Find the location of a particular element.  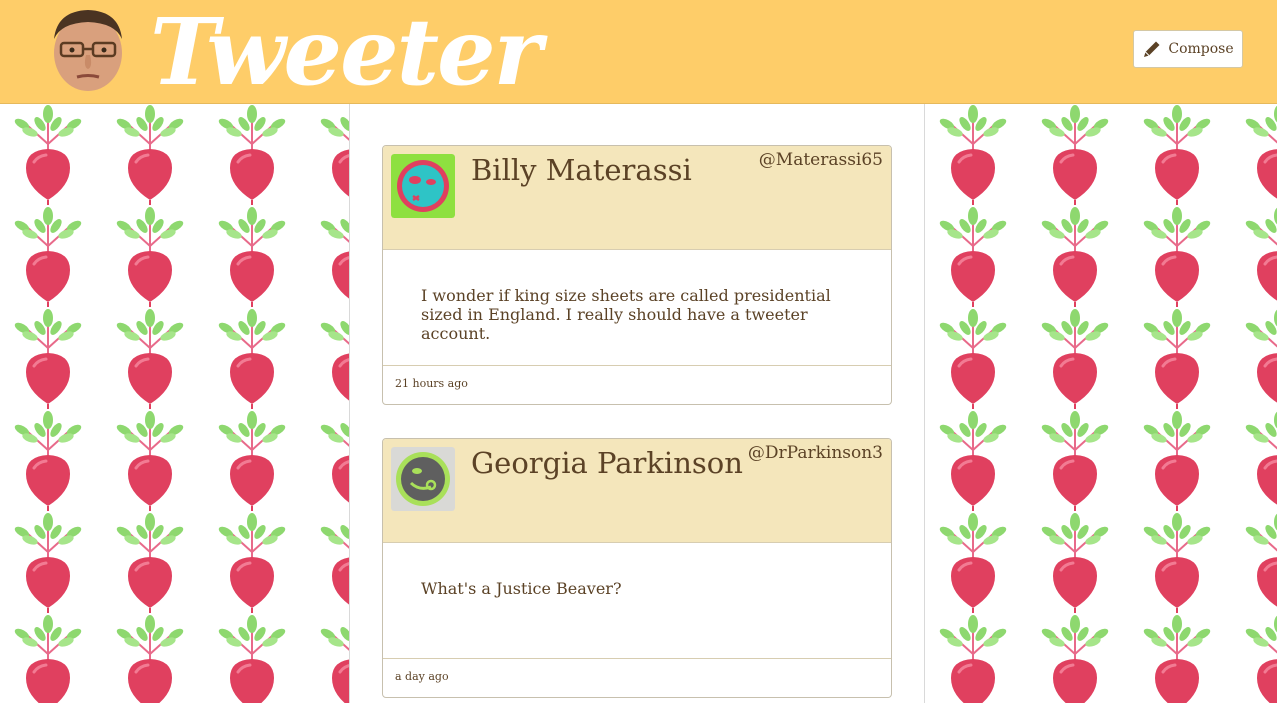

compose-button: Compose is located at coordinates (1188, 49).